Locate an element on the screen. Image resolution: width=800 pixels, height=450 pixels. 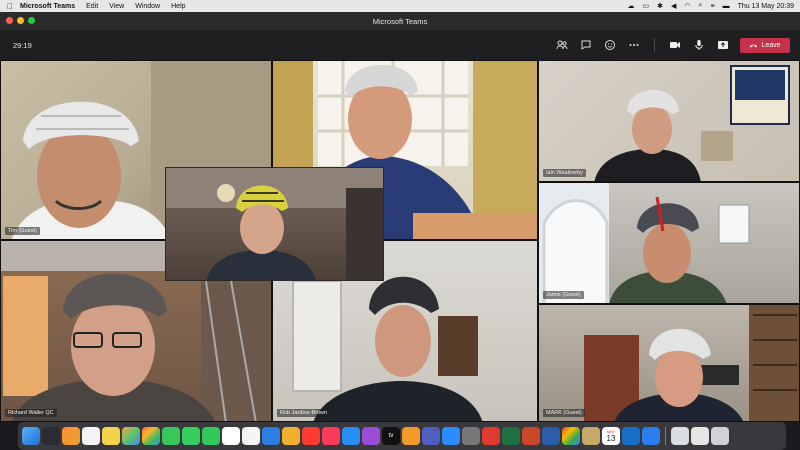
calendar-day: 13 is located at coordinates (611, 438).